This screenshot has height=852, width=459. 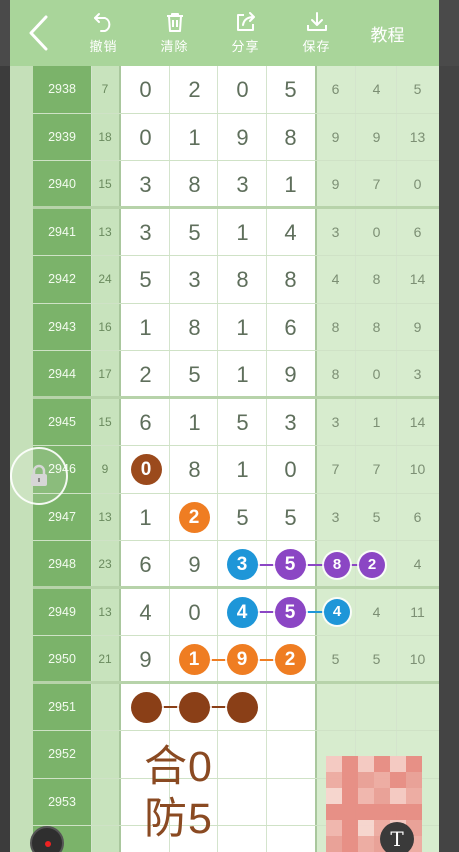 I want to click on table-row: 2939 18 0 1 9 8 9 9 13, so click(x=224, y=138).